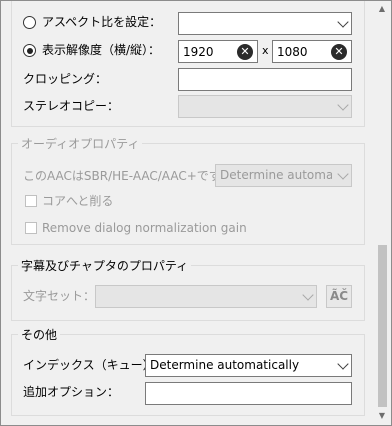 The width and height of the screenshot is (392, 426). What do you see at coordinates (382, 326) in the screenshot?
I see `scrollbar-thumb` at bounding box center [382, 326].